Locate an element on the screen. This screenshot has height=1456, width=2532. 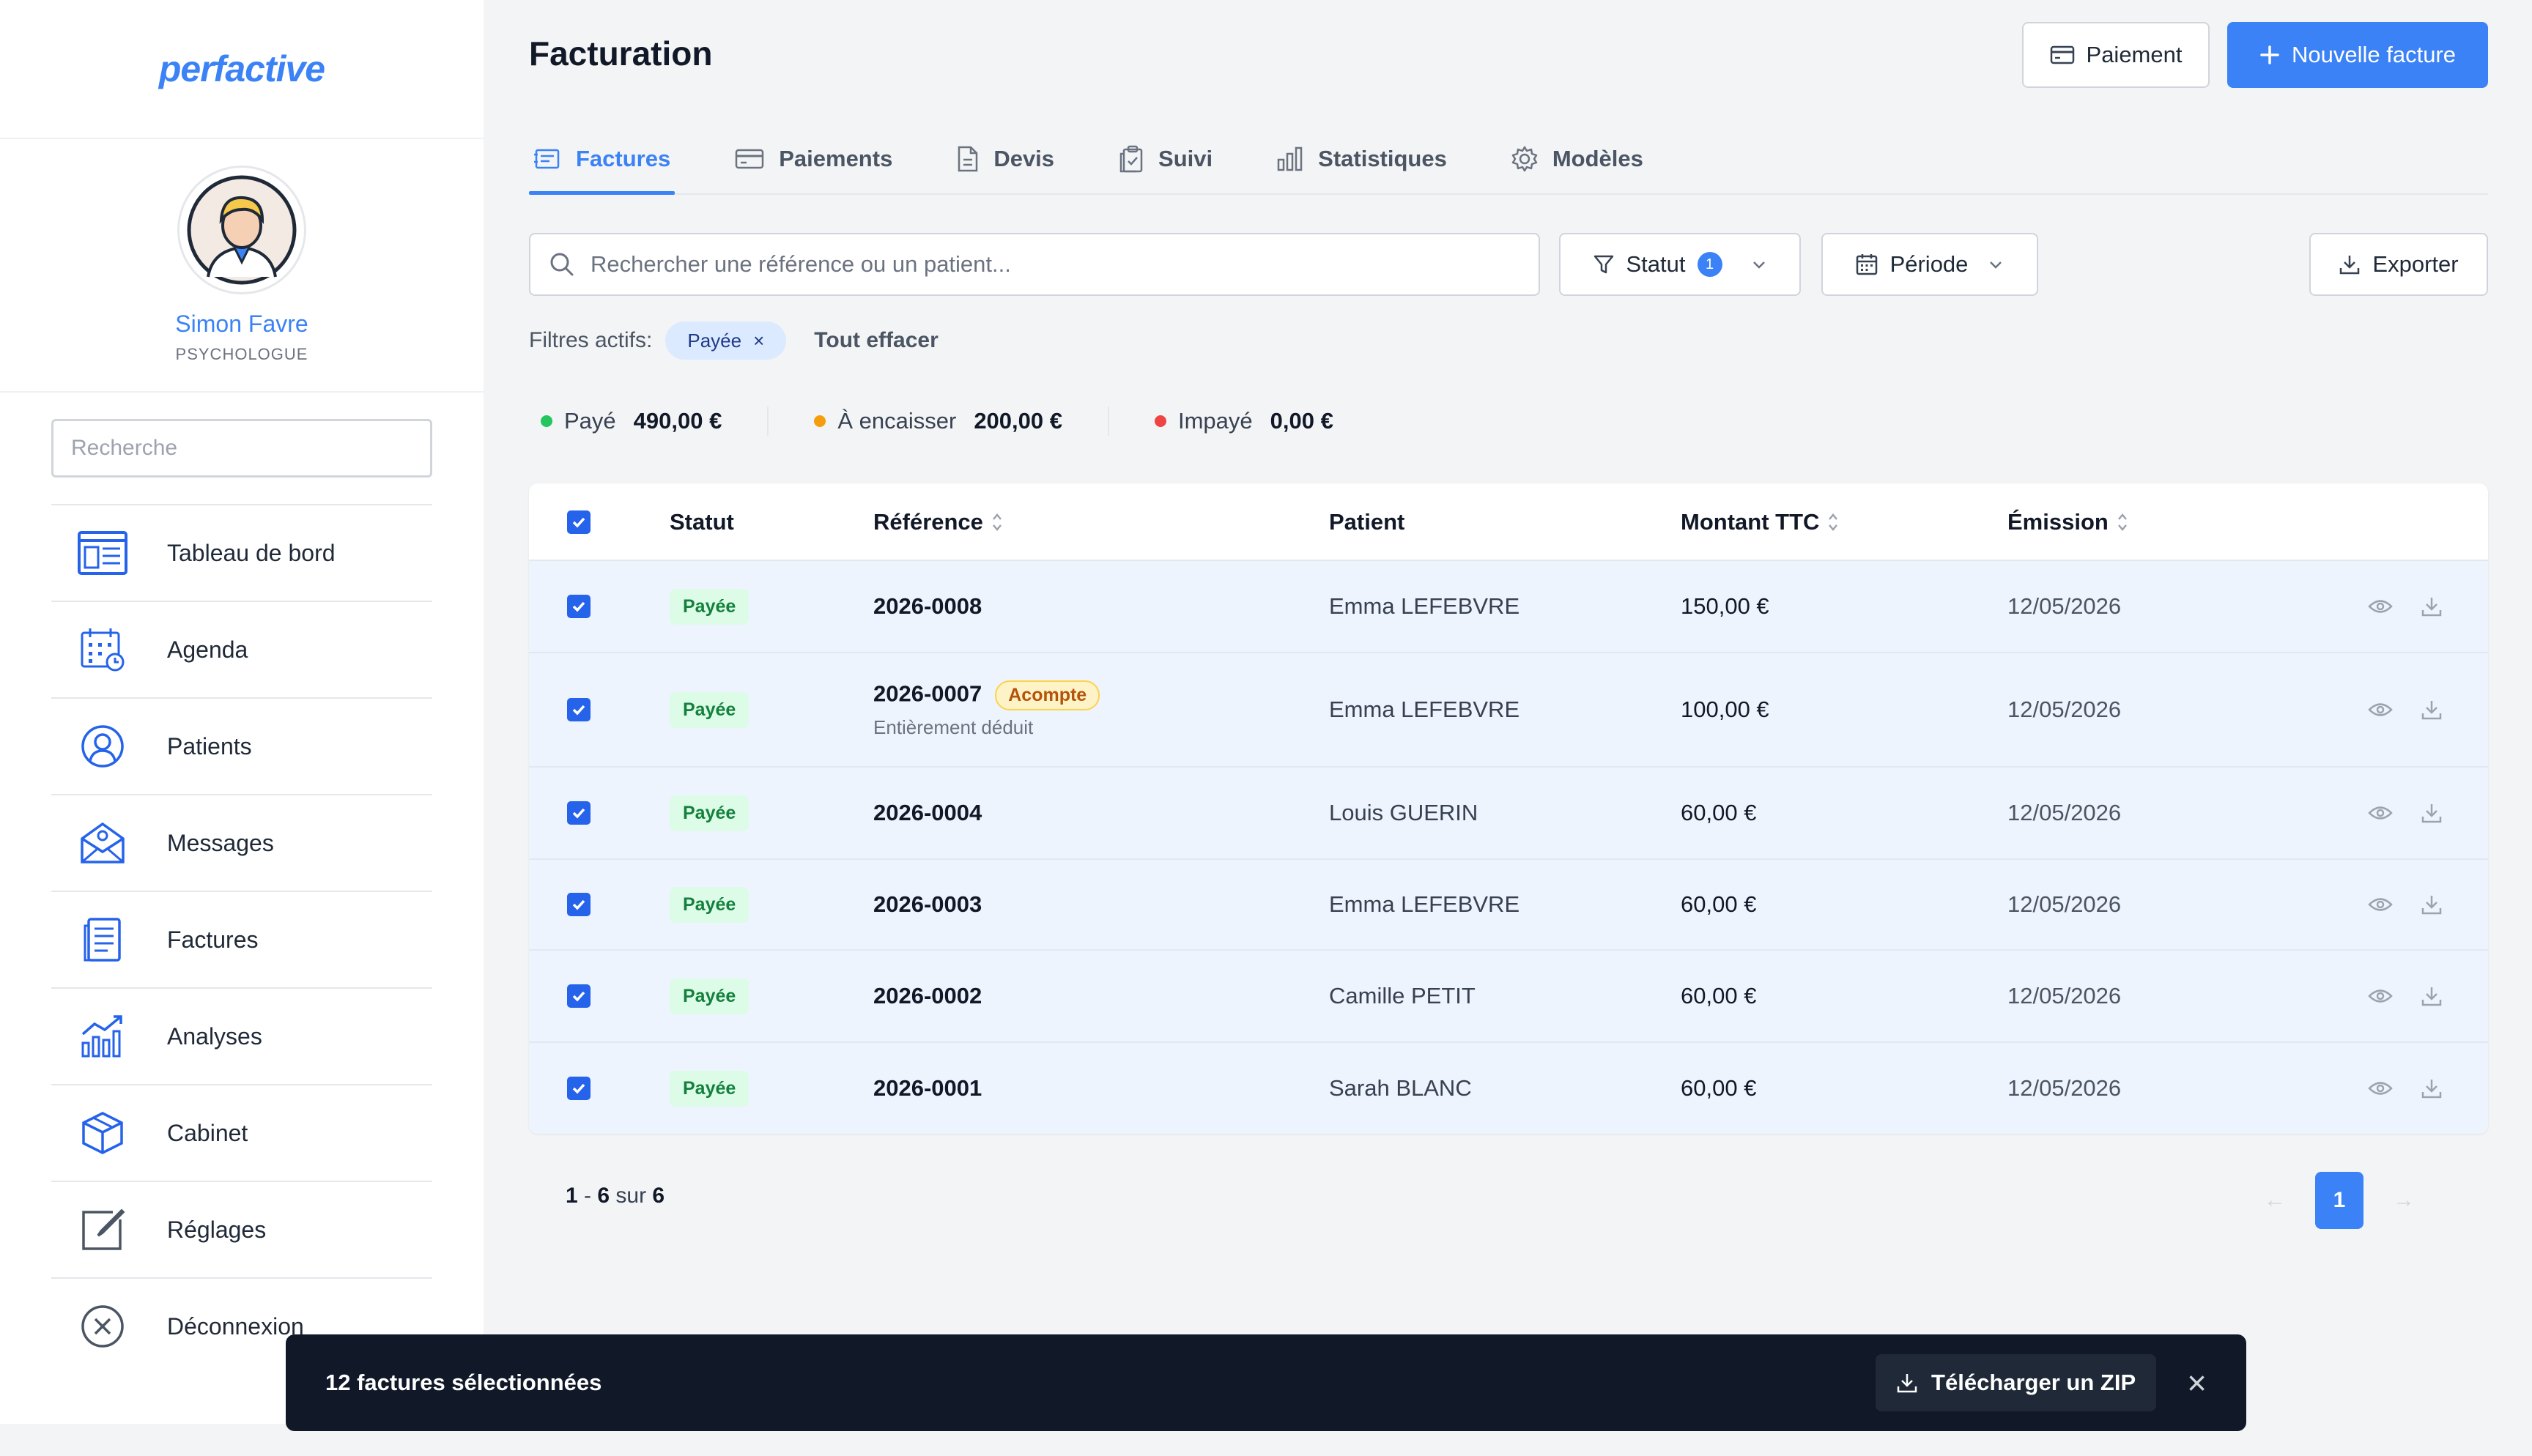
sidebar-item-messages: Messages is located at coordinates (241, 843).